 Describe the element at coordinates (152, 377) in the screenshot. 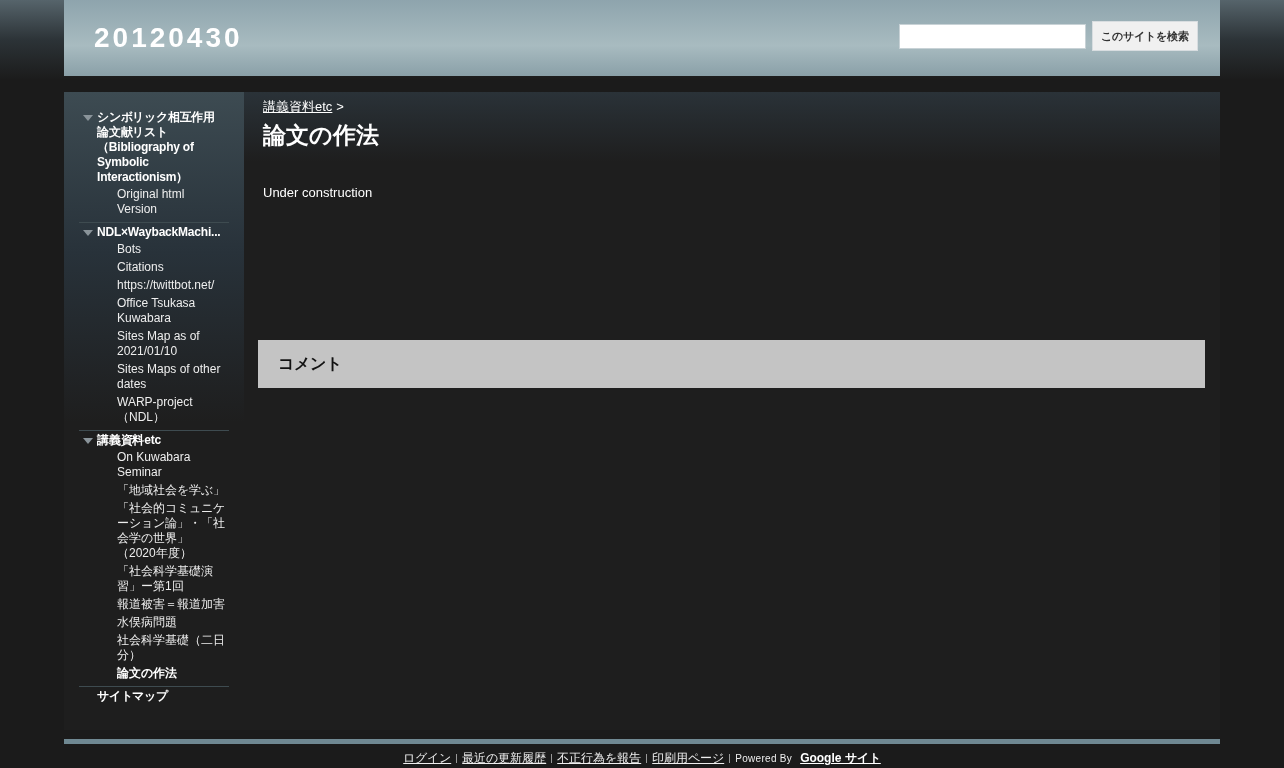

I see `sidebar-item: Sites Maps of other dates` at that location.